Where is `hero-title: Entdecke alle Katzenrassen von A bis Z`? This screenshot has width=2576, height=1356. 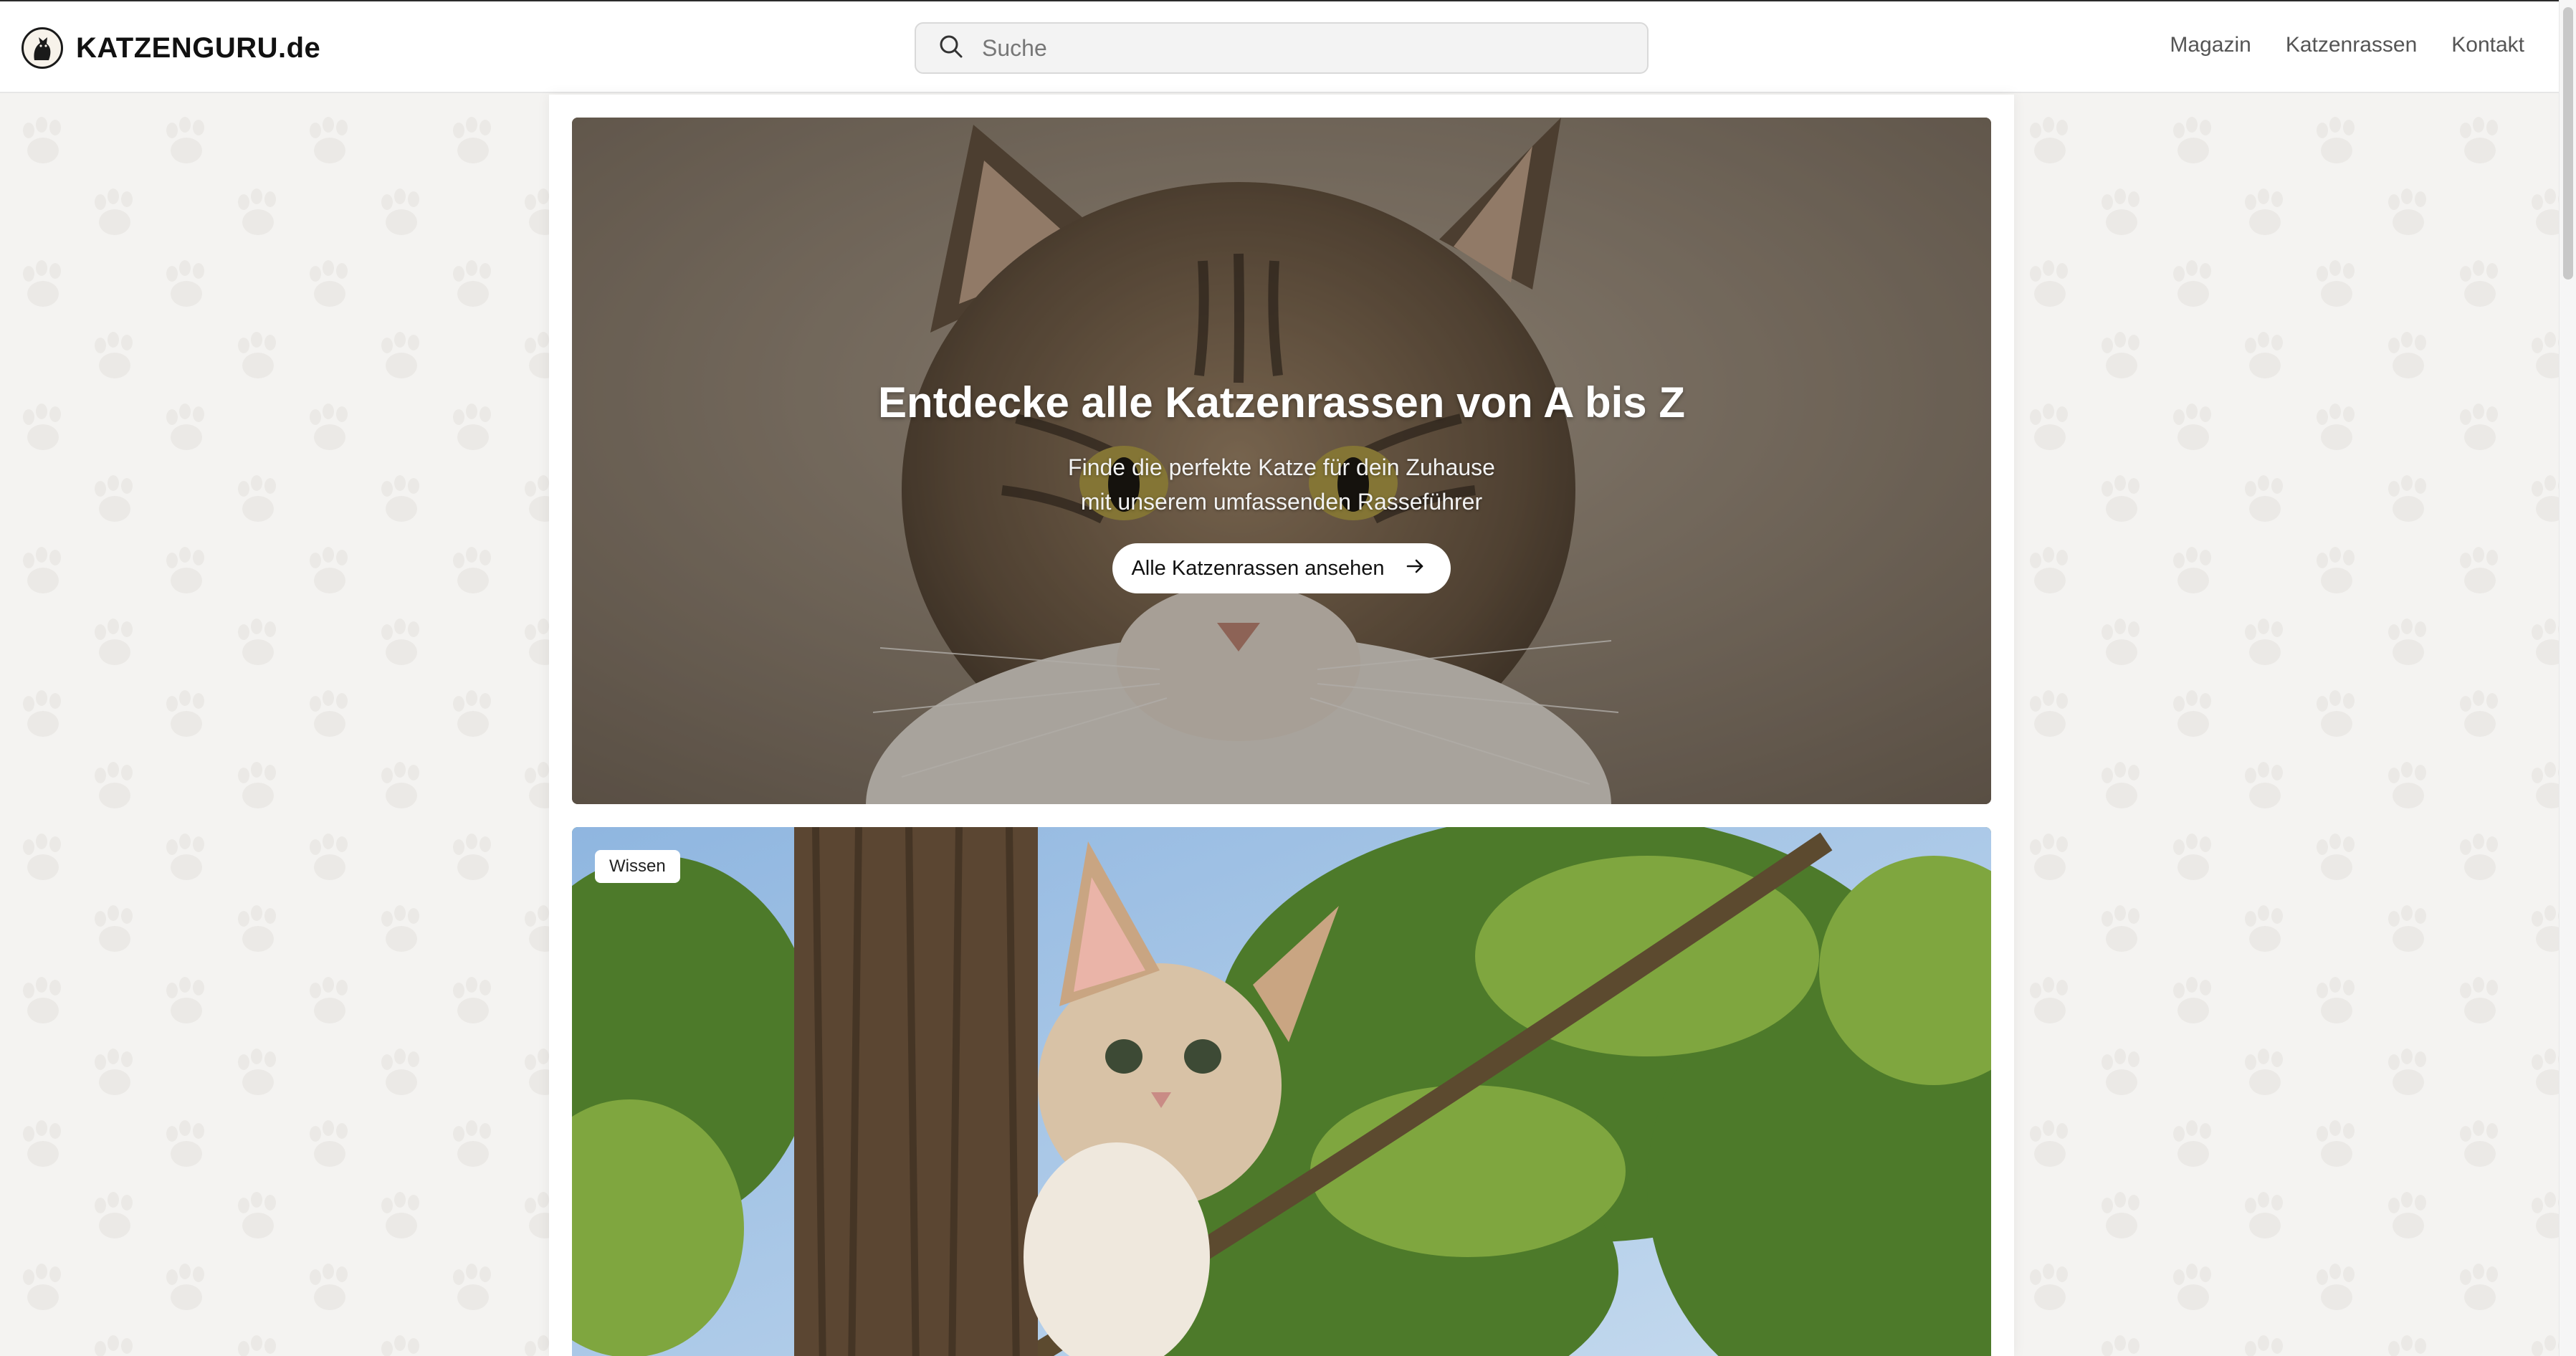 hero-title: Entdecke alle Katzenrassen von A bis Z is located at coordinates (1281, 402).